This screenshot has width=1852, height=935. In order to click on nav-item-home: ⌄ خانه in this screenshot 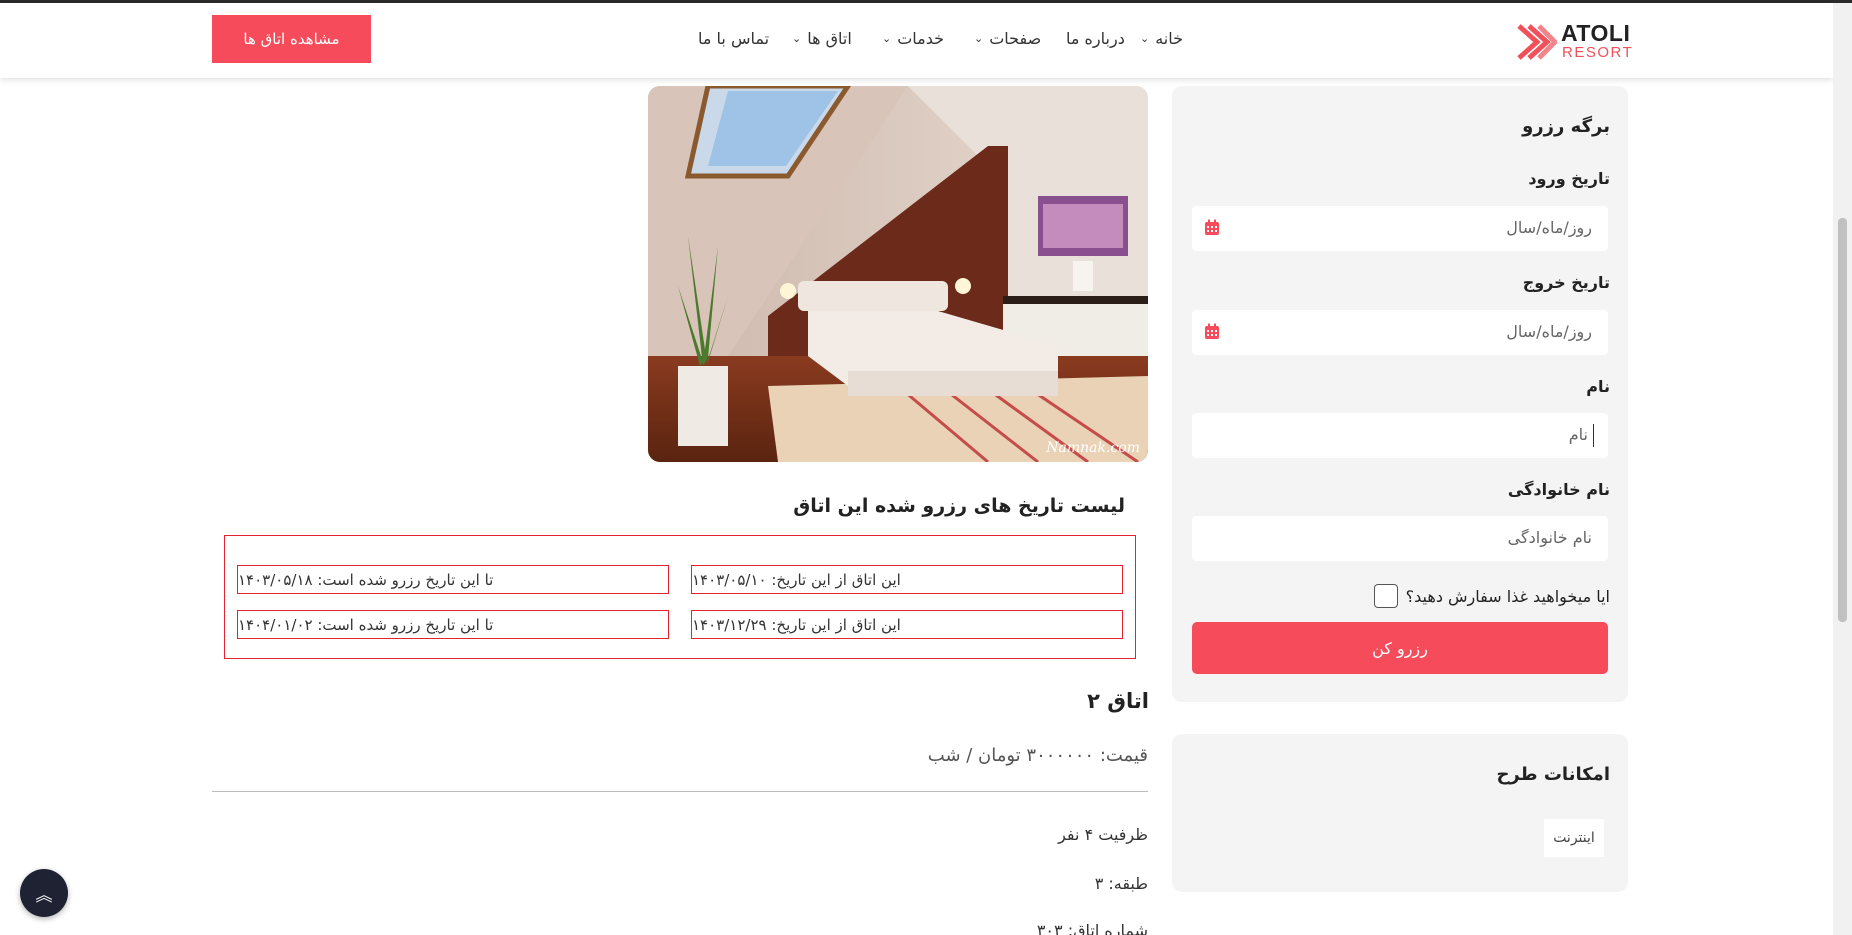, I will do `click(1161, 38)`.